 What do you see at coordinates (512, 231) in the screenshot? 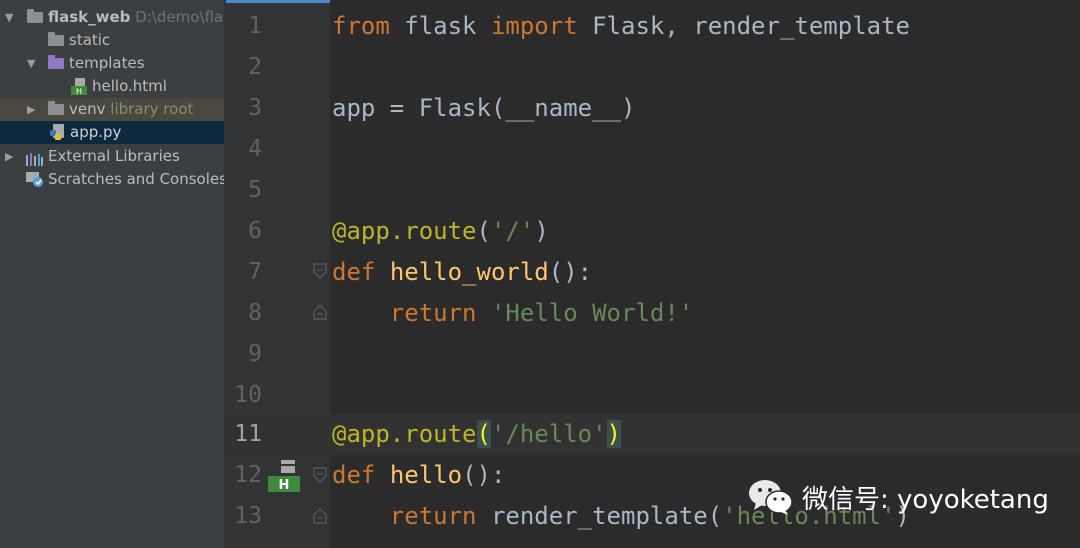
I see `string-literal: '/'` at bounding box center [512, 231].